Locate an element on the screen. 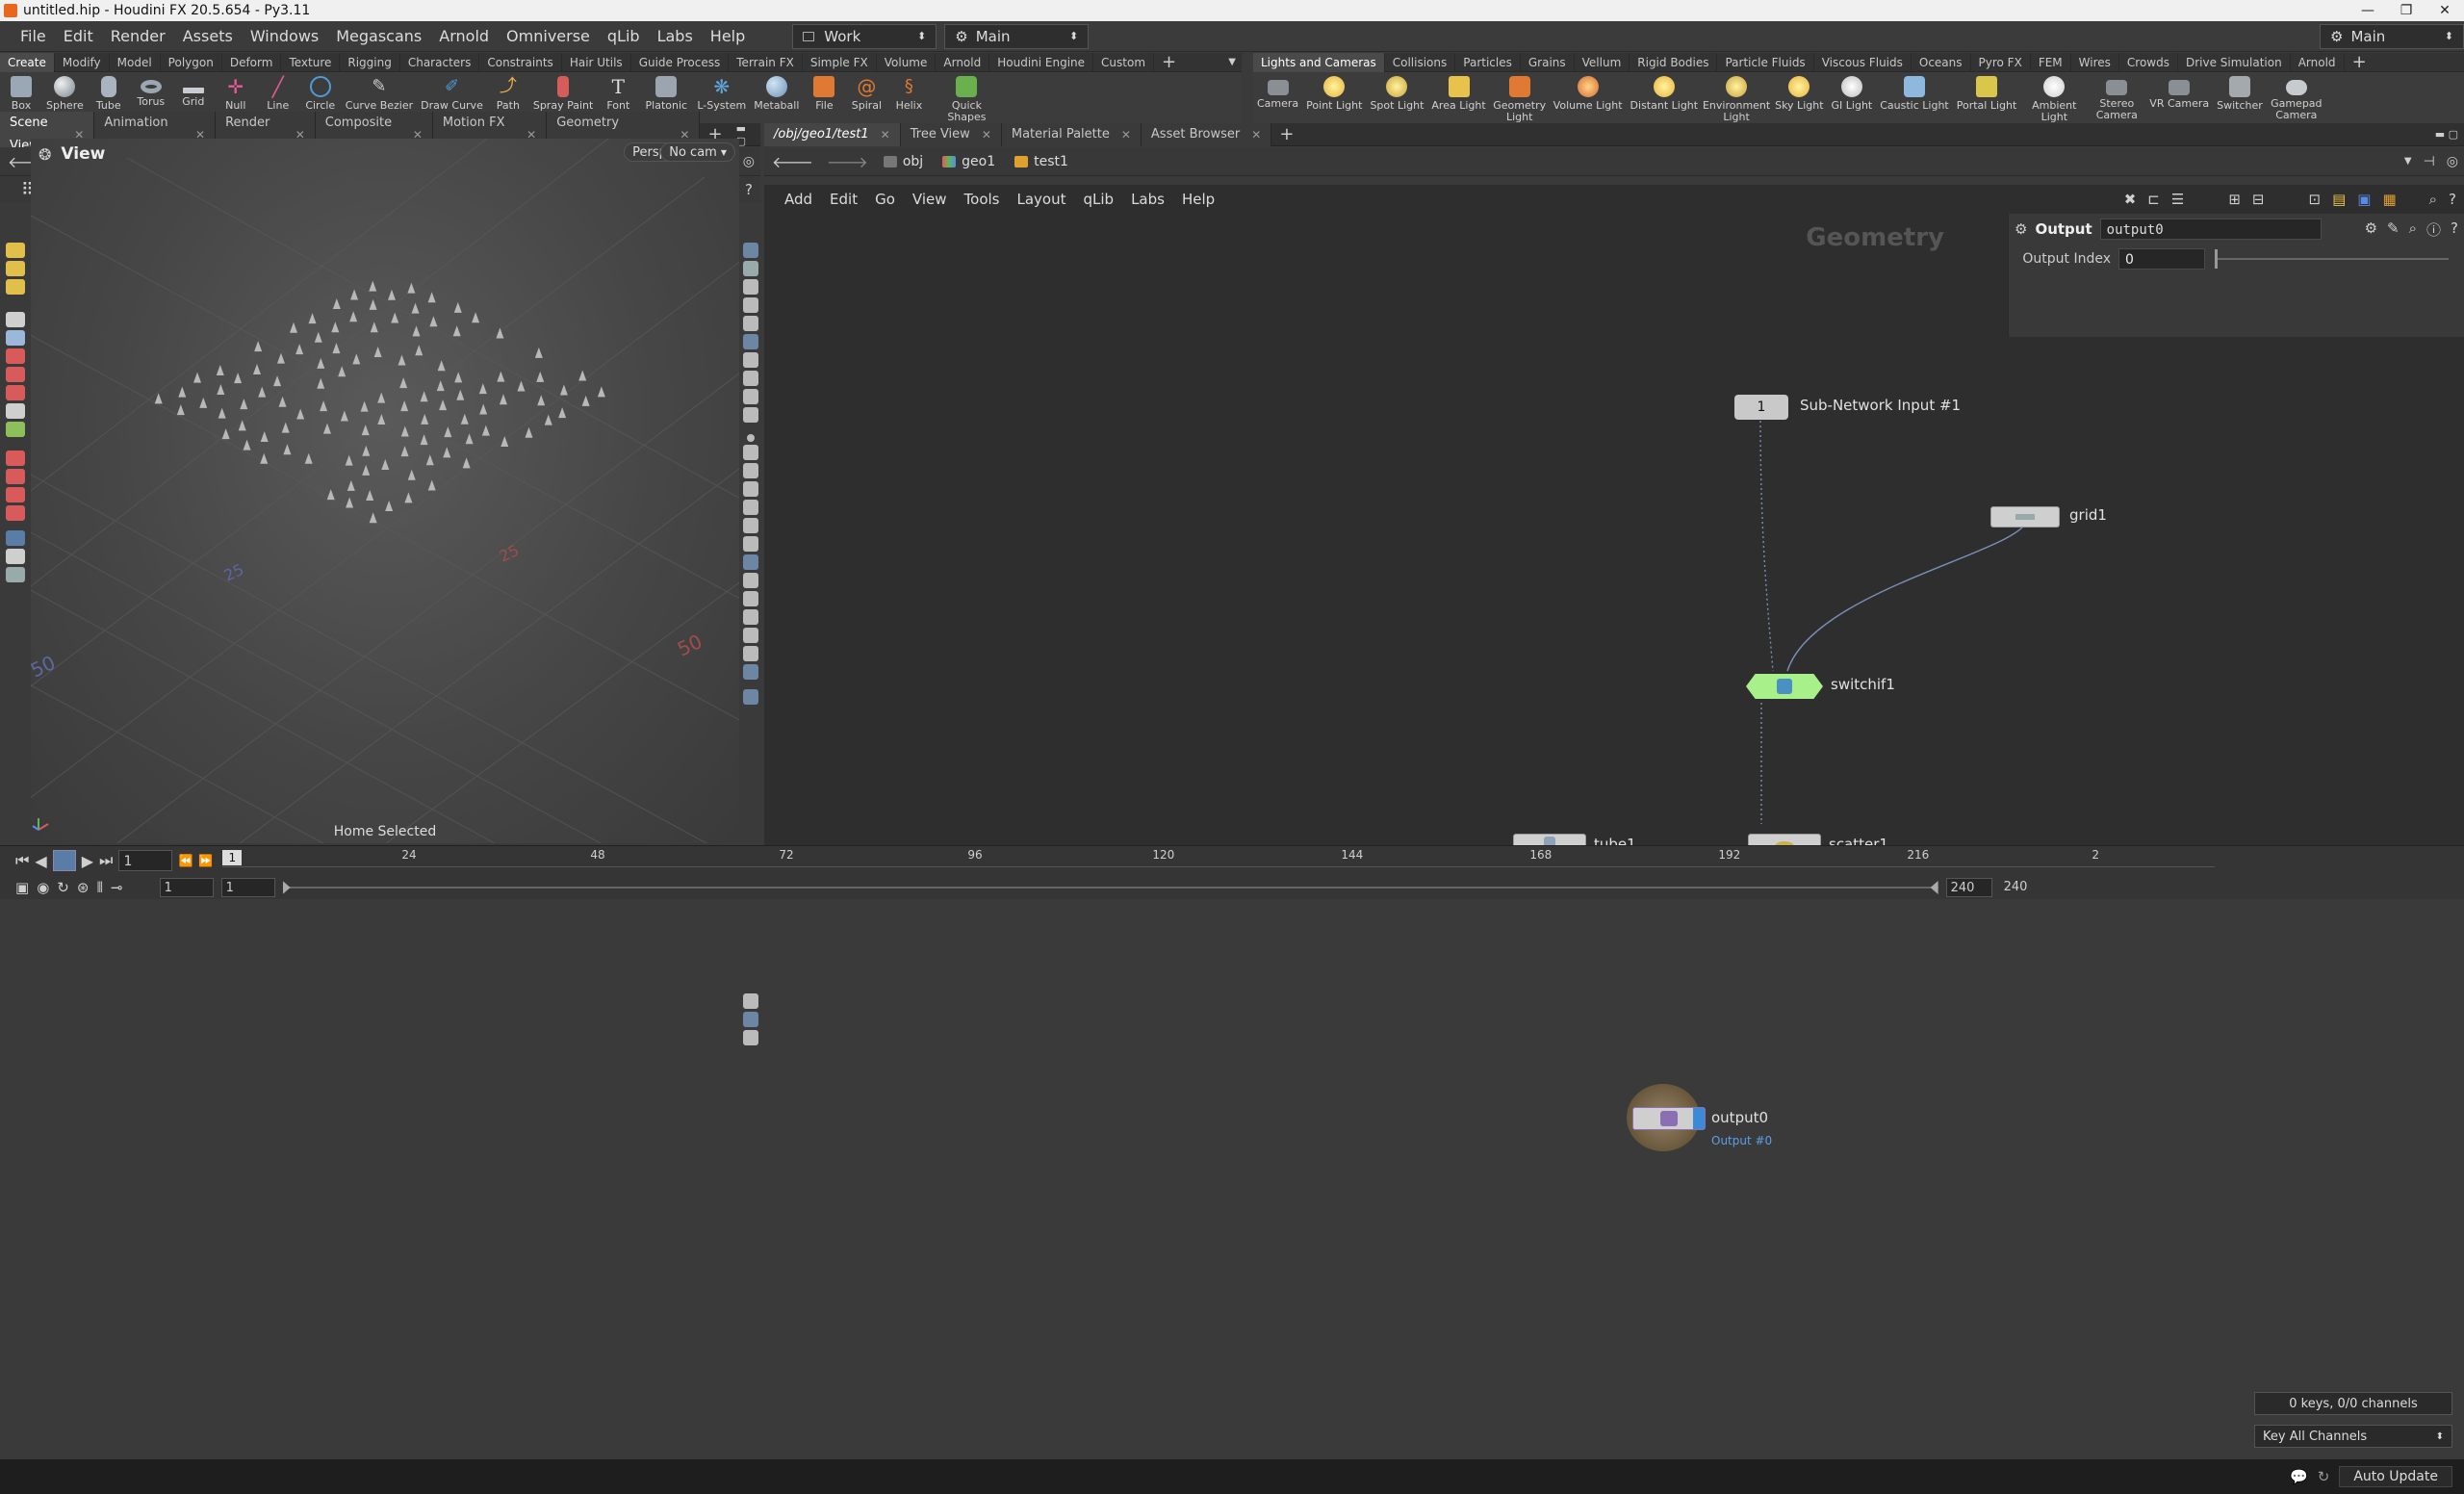 This screenshot has width=2464, height=1494. breadcrumb-test1: test1 is located at coordinates (1041, 162).